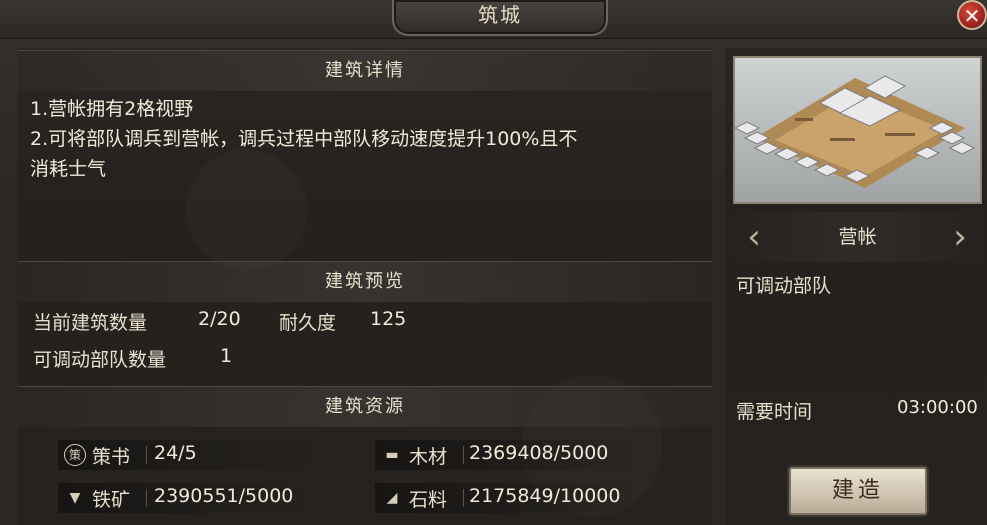 The width and height of the screenshot is (987, 525). What do you see at coordinates (365, 281) in the screenshot?
I see `preview-header: 建筑预览` at bounding box center [365, 281].